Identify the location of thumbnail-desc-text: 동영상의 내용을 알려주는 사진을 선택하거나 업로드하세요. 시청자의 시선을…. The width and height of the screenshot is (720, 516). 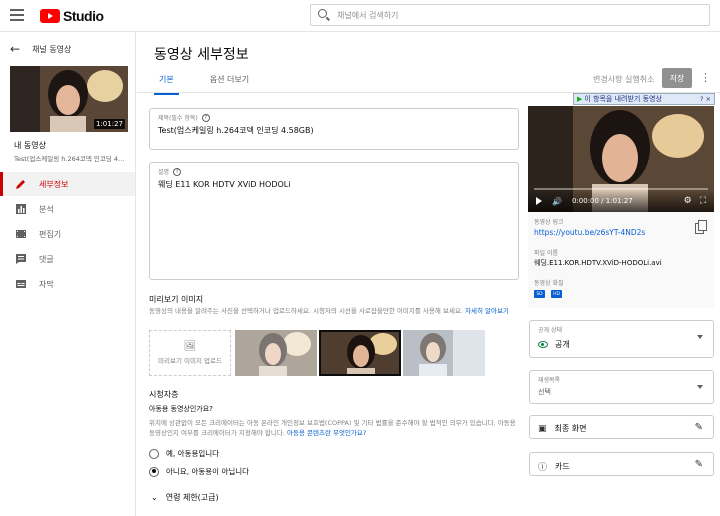
(306, 311).